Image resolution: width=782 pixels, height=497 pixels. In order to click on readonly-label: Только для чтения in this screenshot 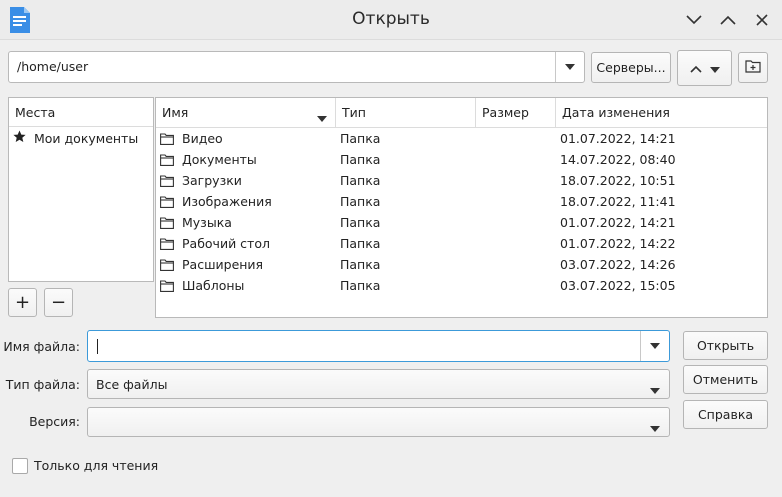, I will do `click(96, 465)`.